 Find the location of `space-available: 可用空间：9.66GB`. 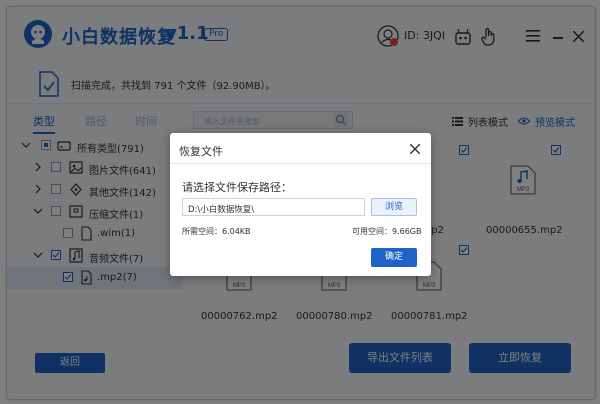

space-available: 可用空间：9.66GB is located at coordinates (387, 231).